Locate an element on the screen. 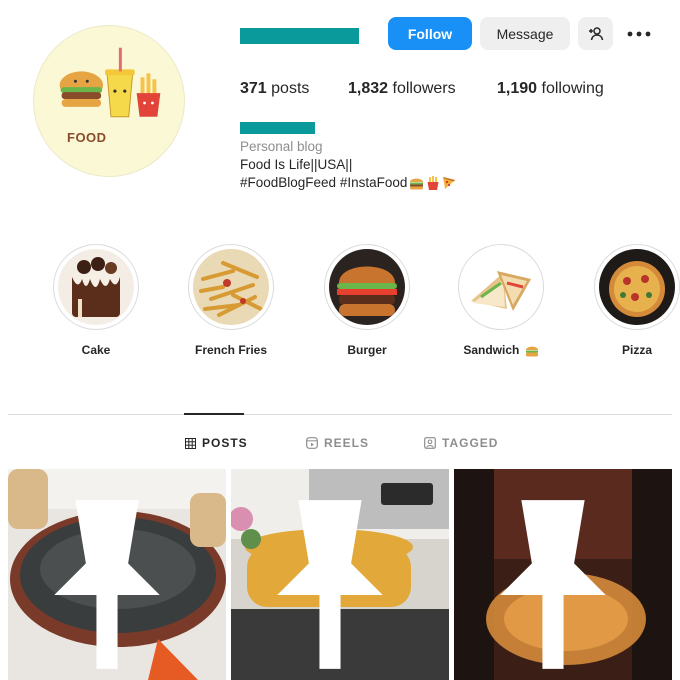  username-redacted is located at coordinates (299, 36).